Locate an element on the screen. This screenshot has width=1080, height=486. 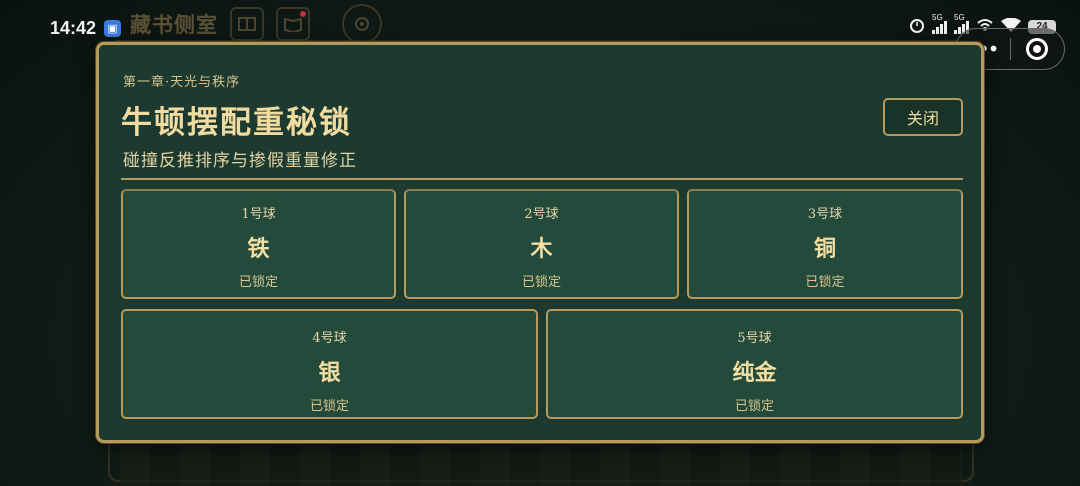
ball-card-5: 5号球 纯金 已锁定 is located at coordinates (754, 364).